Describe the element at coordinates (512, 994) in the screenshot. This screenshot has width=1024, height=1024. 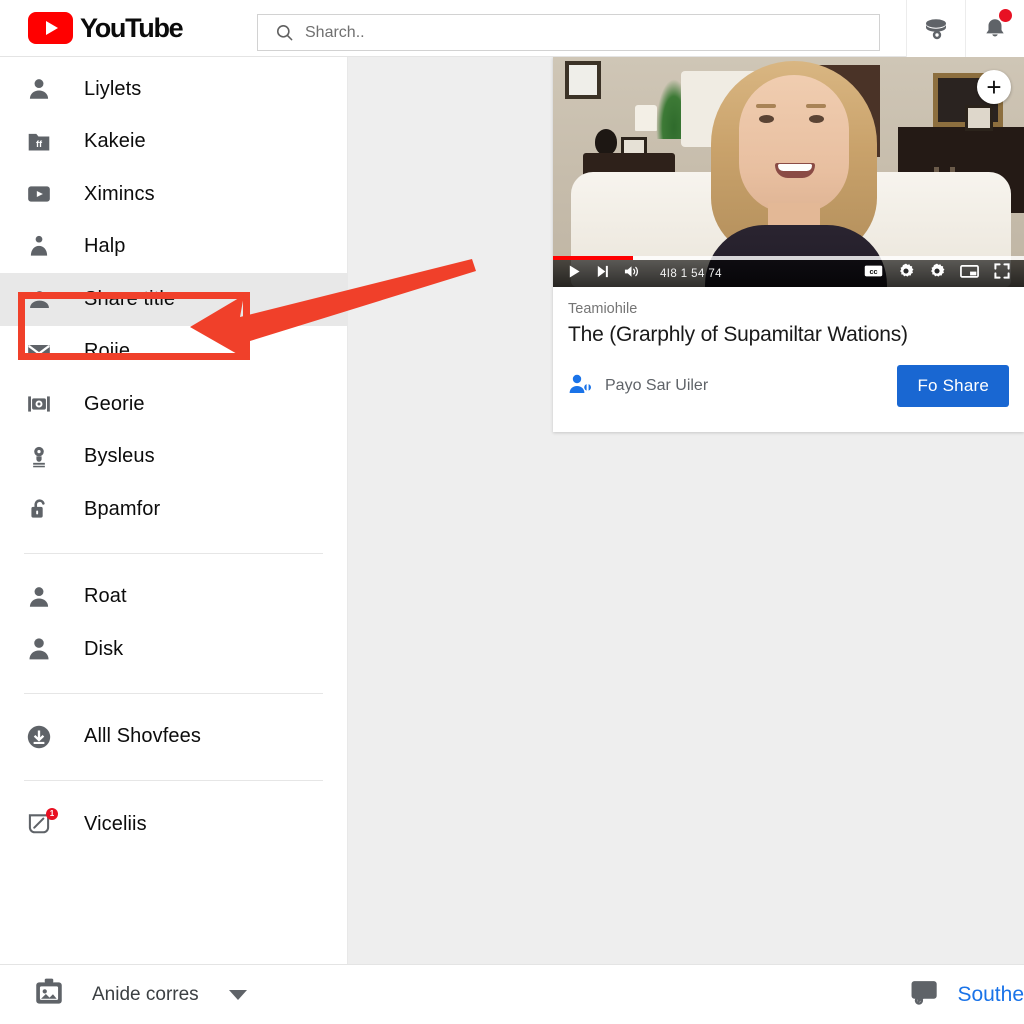
I see `bottom-bar: Anide corres Southe` at that location.